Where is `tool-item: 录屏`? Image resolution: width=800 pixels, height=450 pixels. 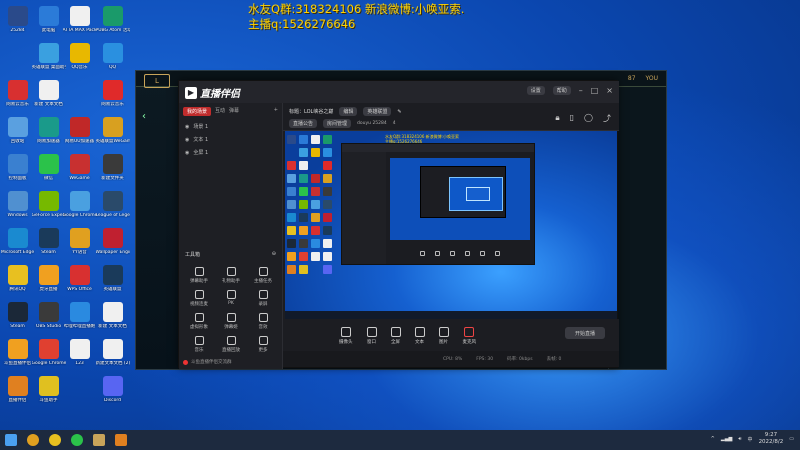 tool-item: 录屏 is located at coordinates (263, 298).